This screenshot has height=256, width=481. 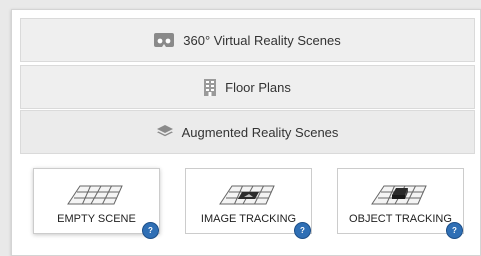 I want to click on empty-scene-card: EMPTY SCENE ?, so click(x=96, y=203).